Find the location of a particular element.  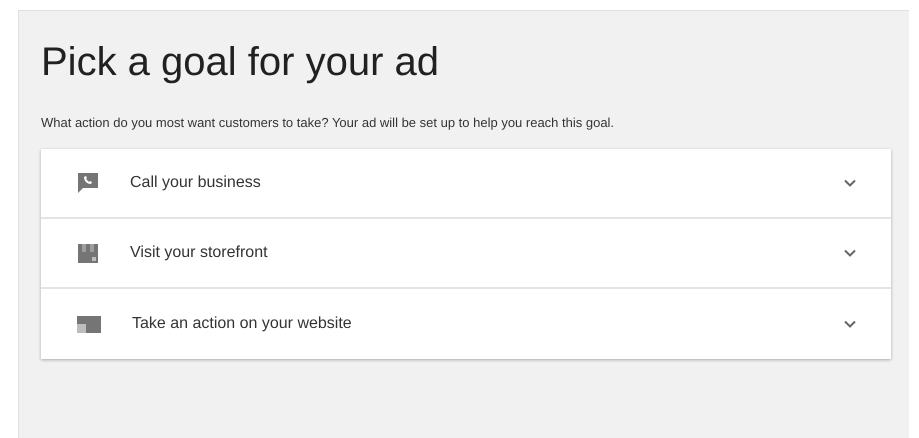

goal-label: Take an action on your website is located at coordinates (242, 324).